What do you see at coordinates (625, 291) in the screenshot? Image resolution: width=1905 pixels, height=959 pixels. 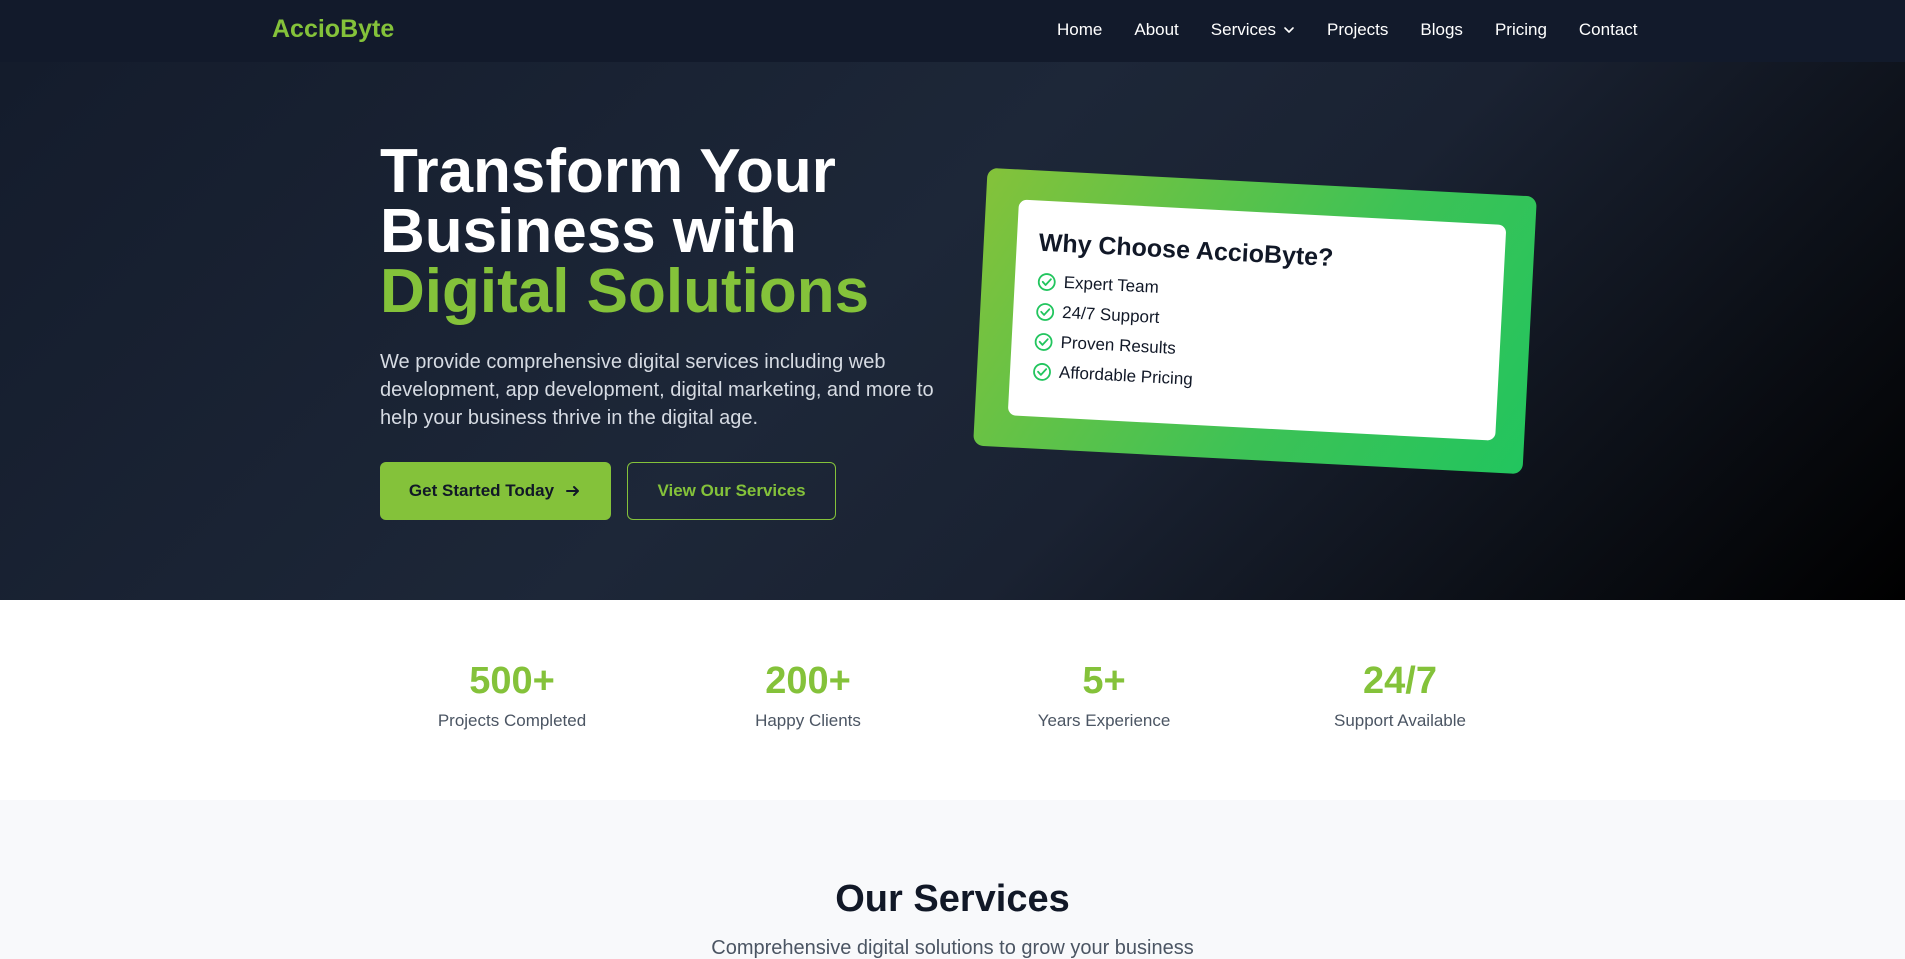 I see `hero-title-highlight: Digital Solutions` at bounding box center [625, 291].